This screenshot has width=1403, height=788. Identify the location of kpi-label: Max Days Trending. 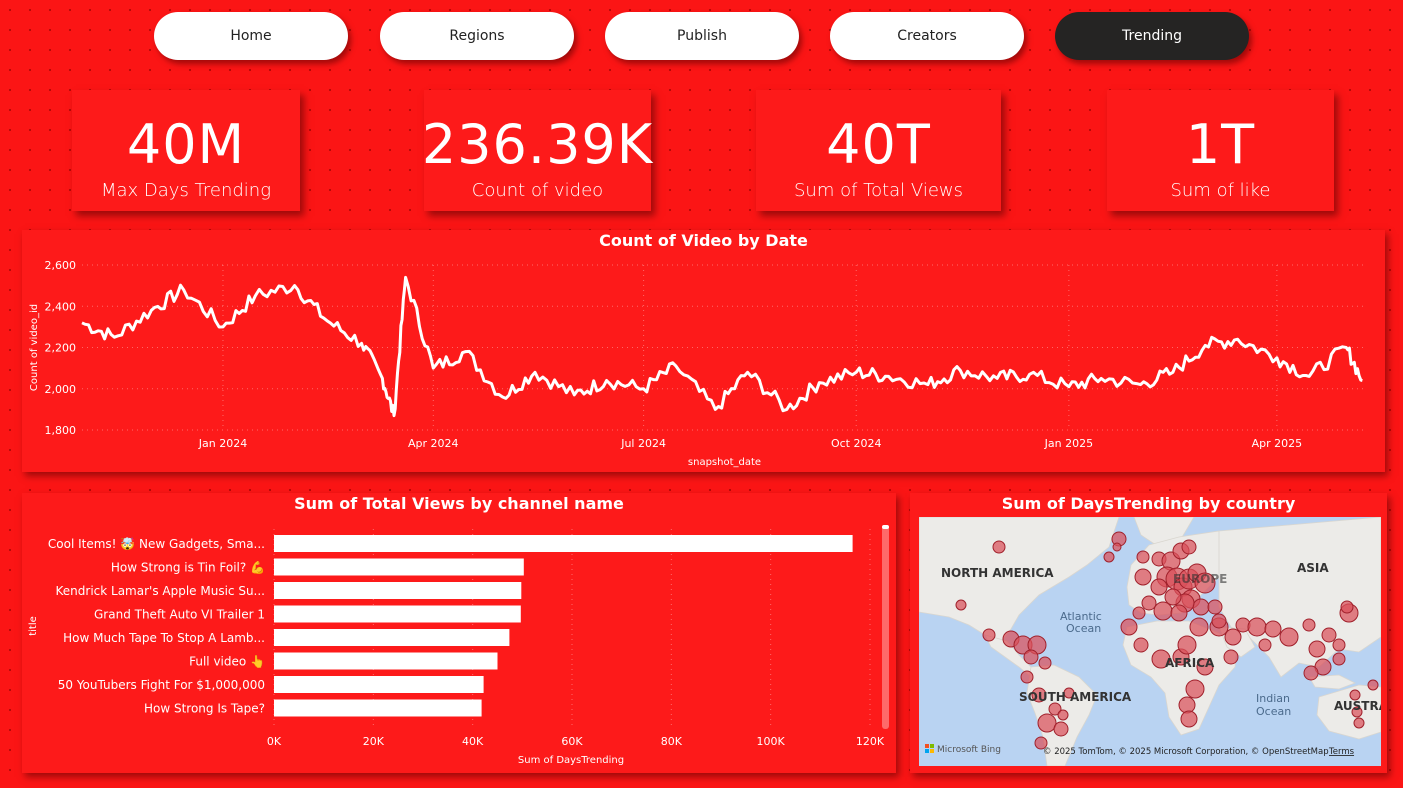
(186, 190).